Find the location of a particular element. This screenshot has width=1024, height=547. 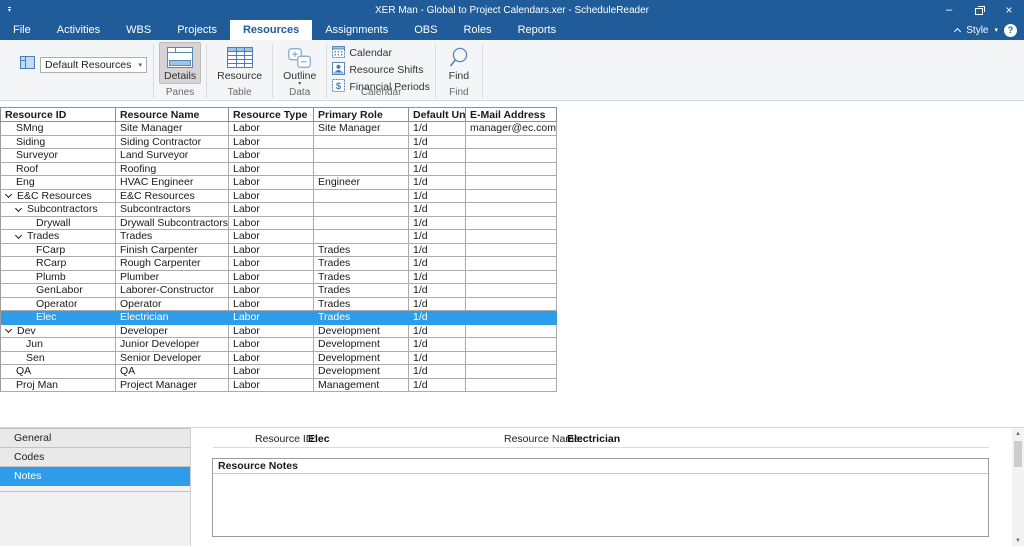

details-button-label: Details is located at coordinates (180, 76).